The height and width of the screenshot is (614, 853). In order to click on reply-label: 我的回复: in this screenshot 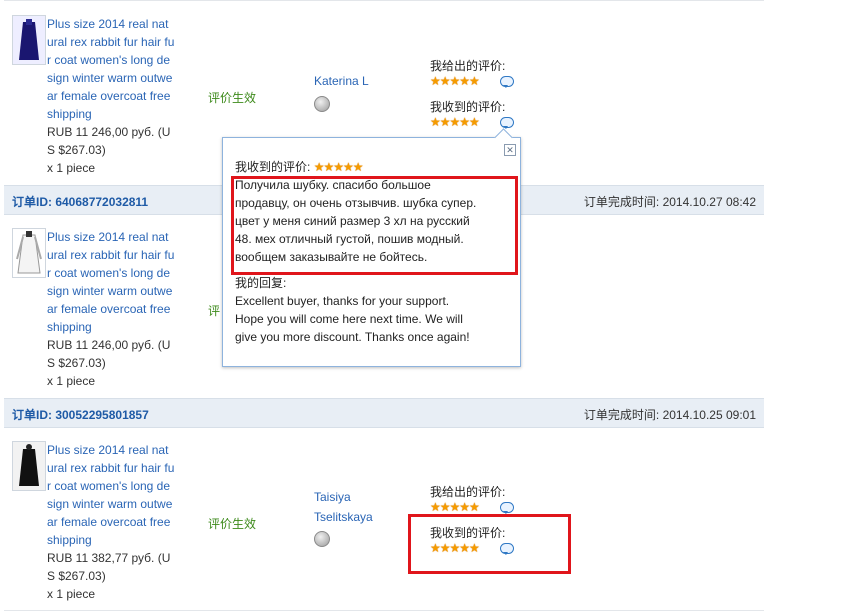, I will do `click(261, 283)`.